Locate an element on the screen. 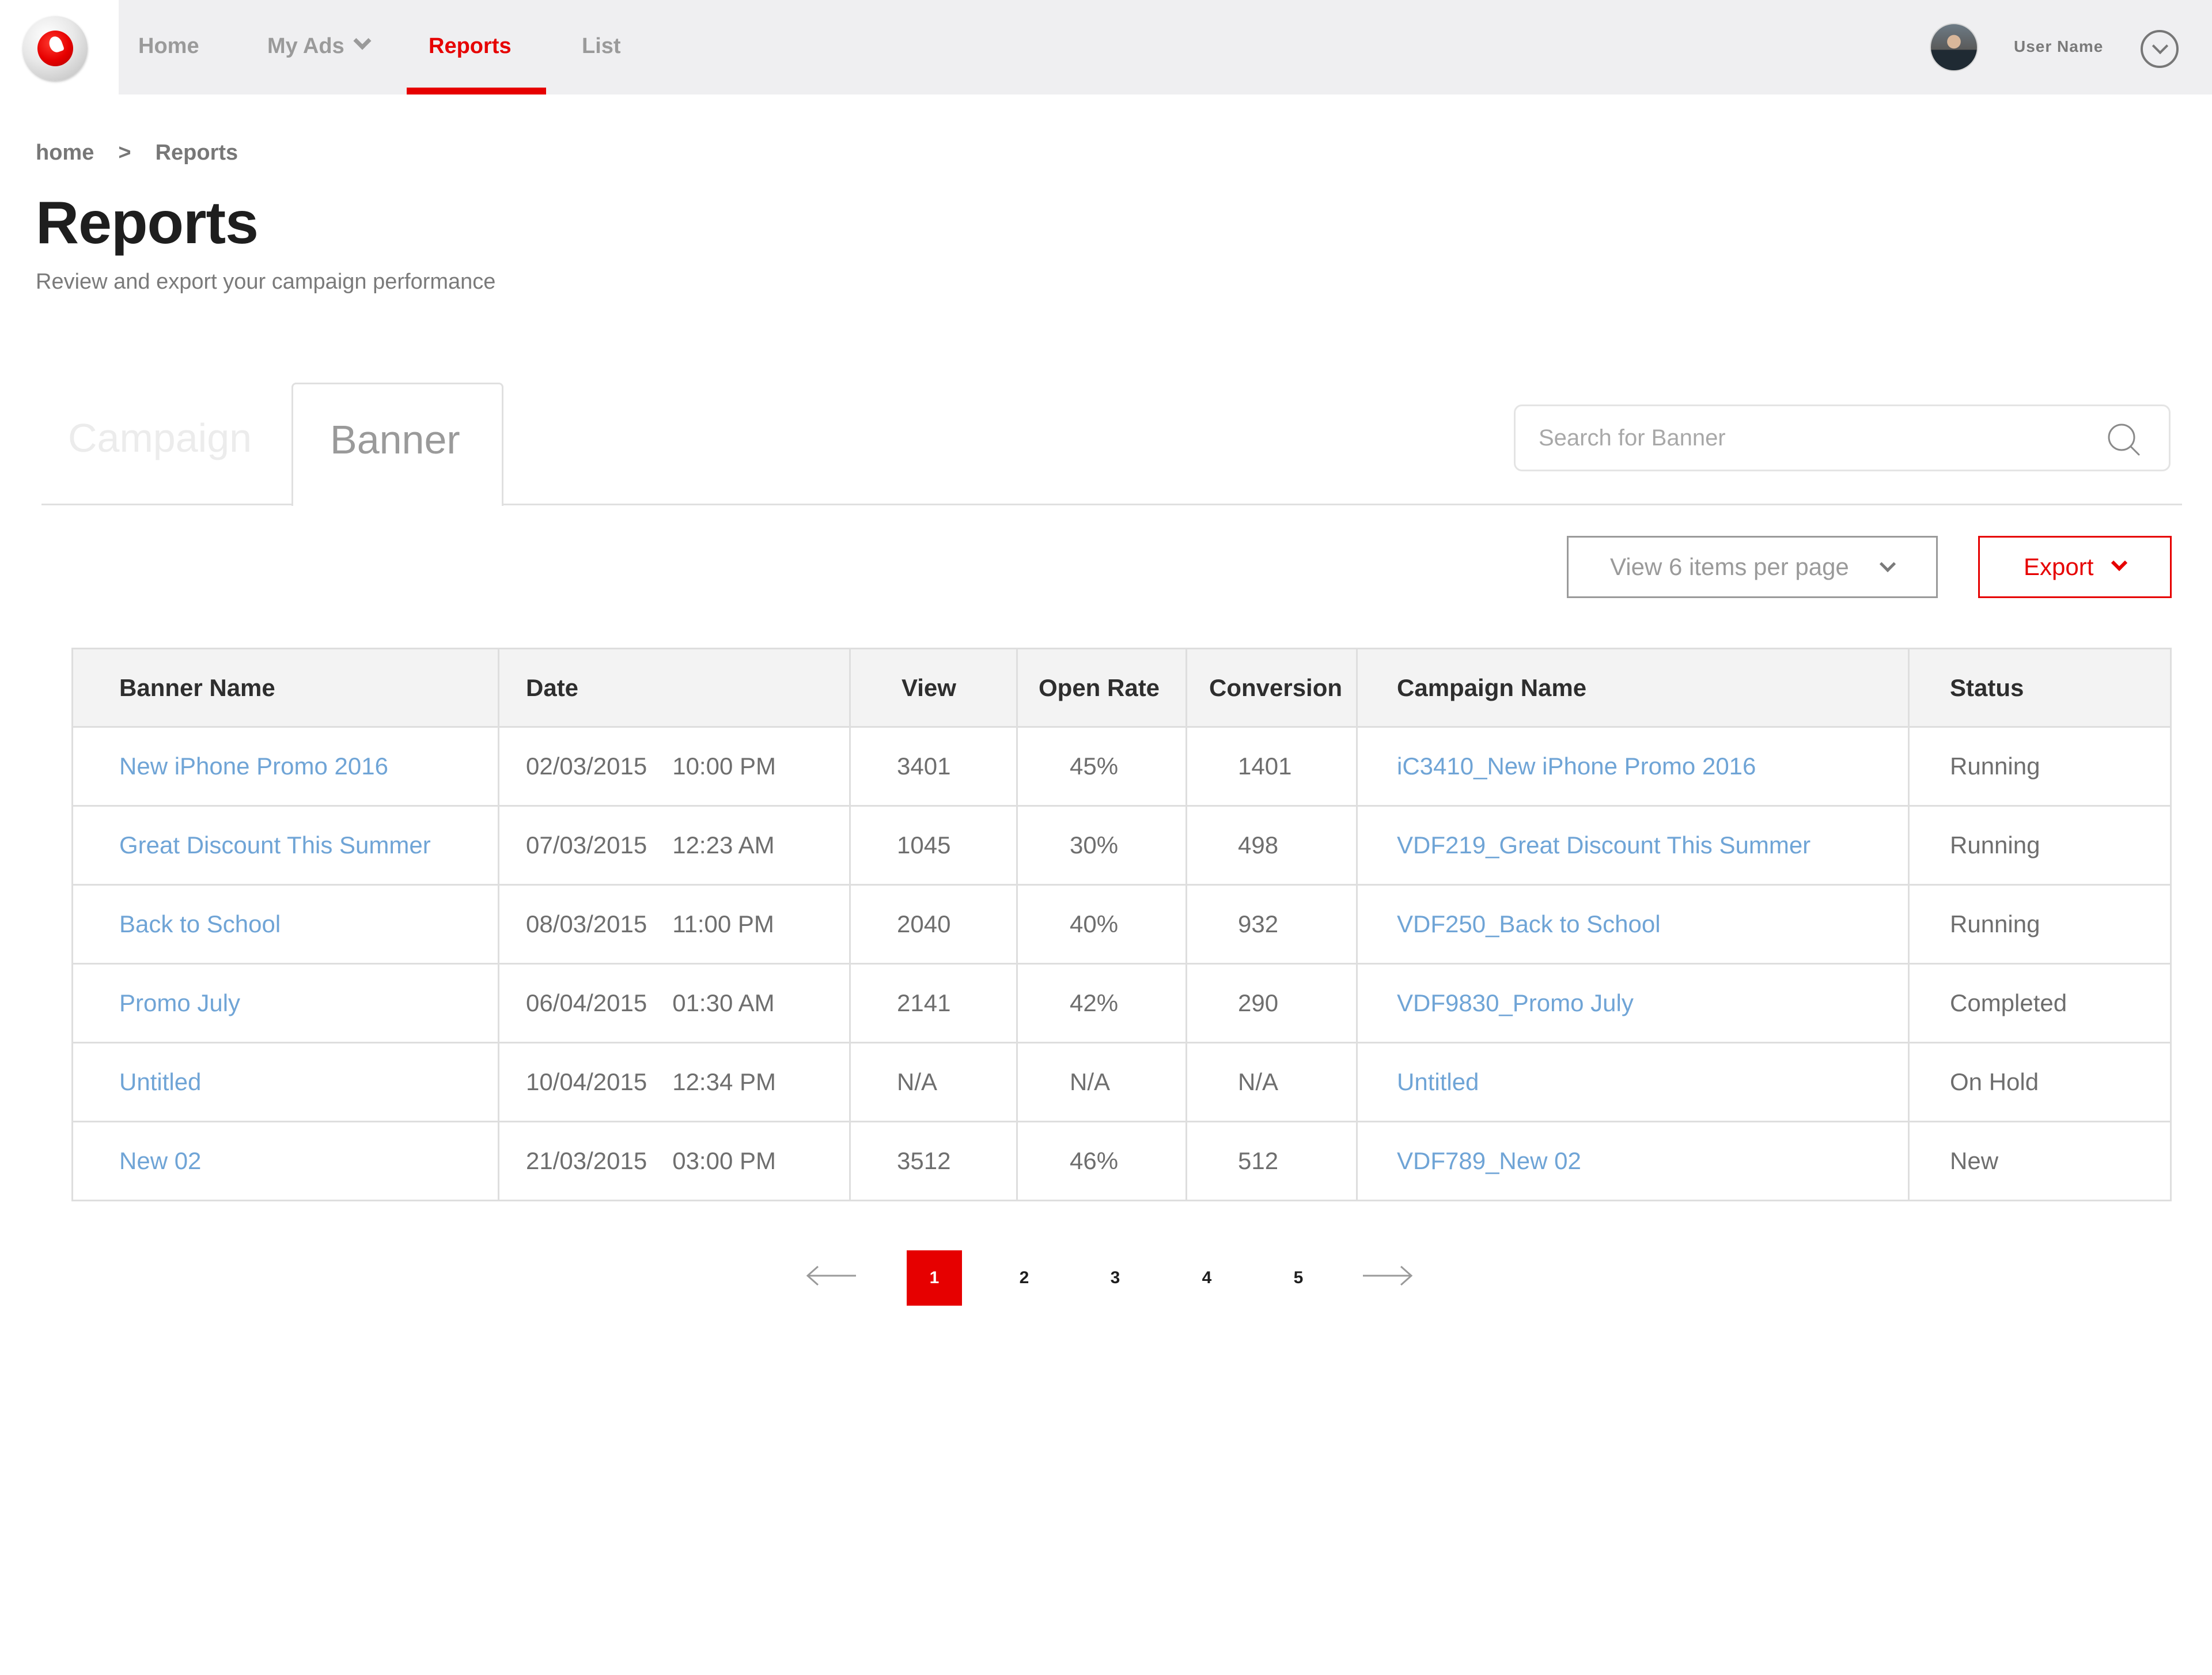 This screenshot has width=2212, height=1675. vodafone-logo-icon is located at coordinates (55, 49).